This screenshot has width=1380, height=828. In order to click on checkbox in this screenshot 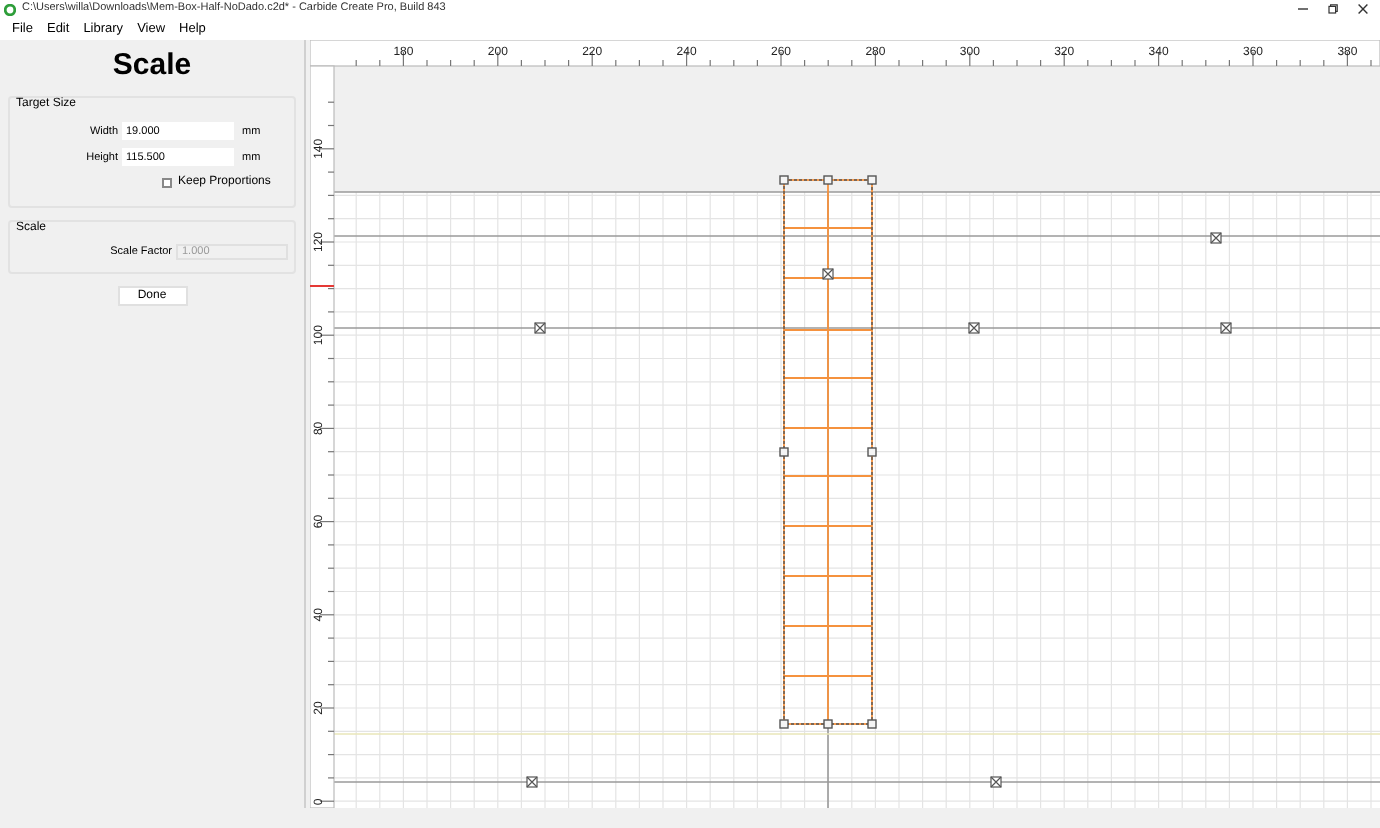, I will do `click(167, 182)`.